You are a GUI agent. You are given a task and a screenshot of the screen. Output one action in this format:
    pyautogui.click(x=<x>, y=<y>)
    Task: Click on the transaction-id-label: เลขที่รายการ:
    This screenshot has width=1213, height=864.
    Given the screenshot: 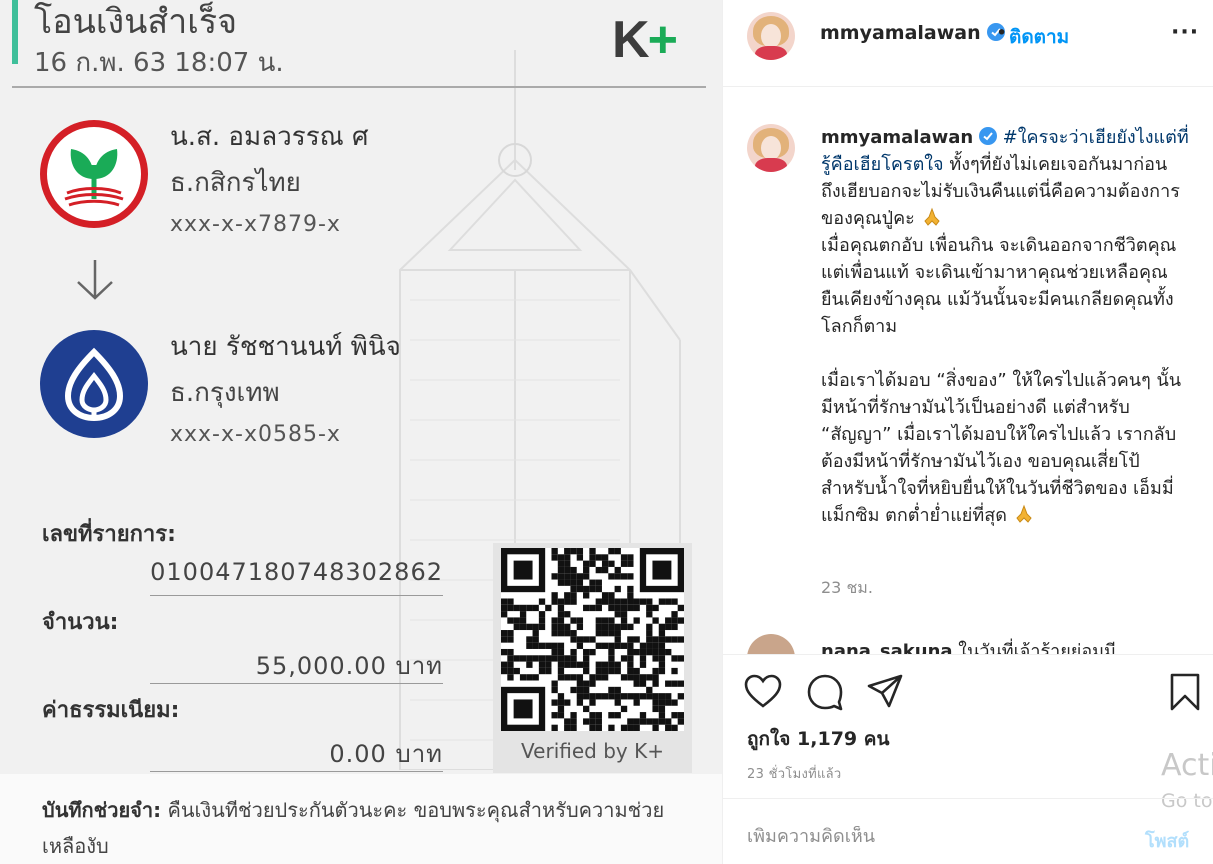 What is the action you would take?
    pyautogui.click(x=109, y=534)
    